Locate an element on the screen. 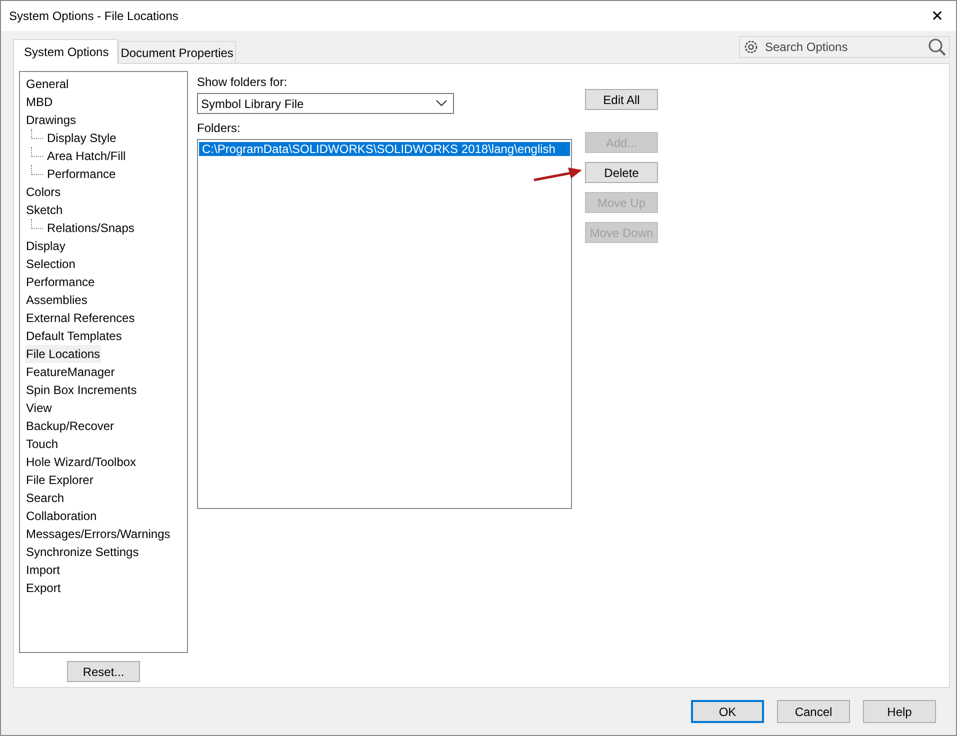 The width and height of the screenshot is (957, 736). tree-item: Assemblies is located at coordinates (56, 300).